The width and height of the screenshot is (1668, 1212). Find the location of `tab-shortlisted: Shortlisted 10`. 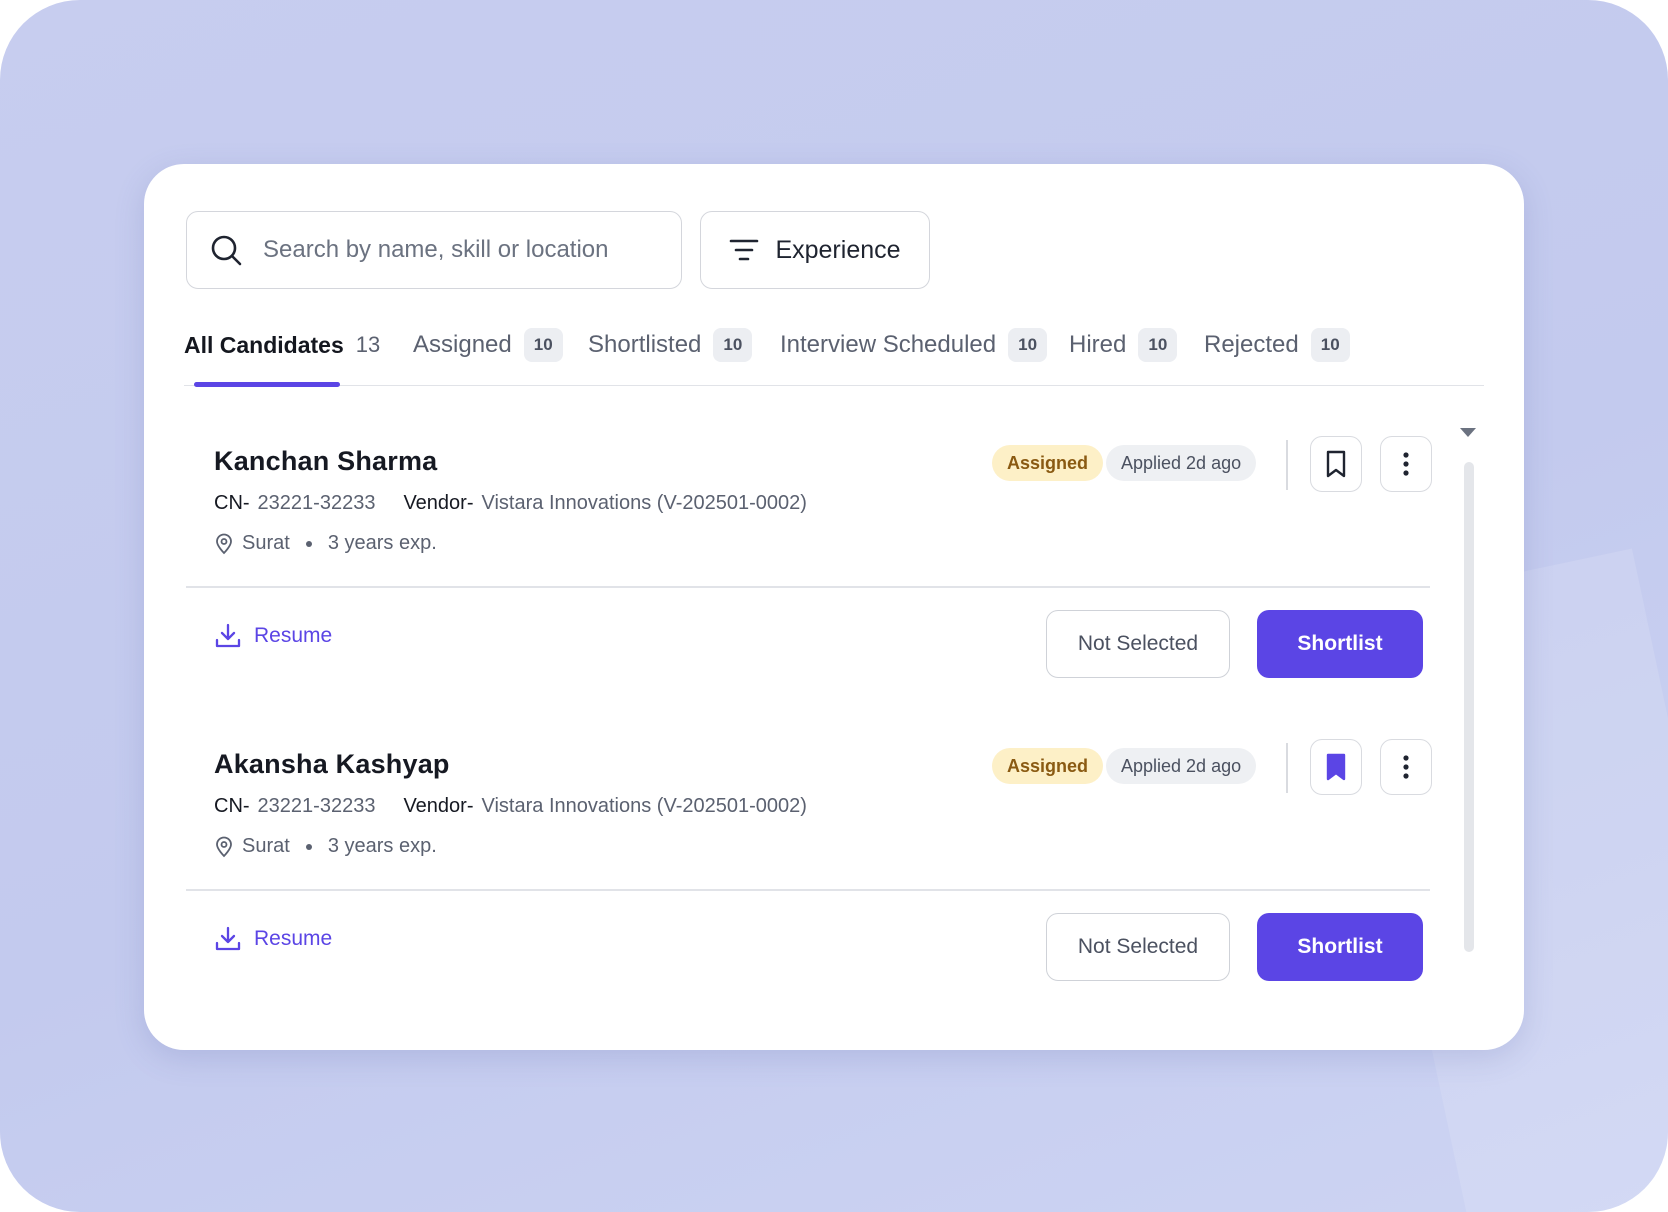

tab-shortlisted: Shortlisted 10 is located at coordinates (670, 345).